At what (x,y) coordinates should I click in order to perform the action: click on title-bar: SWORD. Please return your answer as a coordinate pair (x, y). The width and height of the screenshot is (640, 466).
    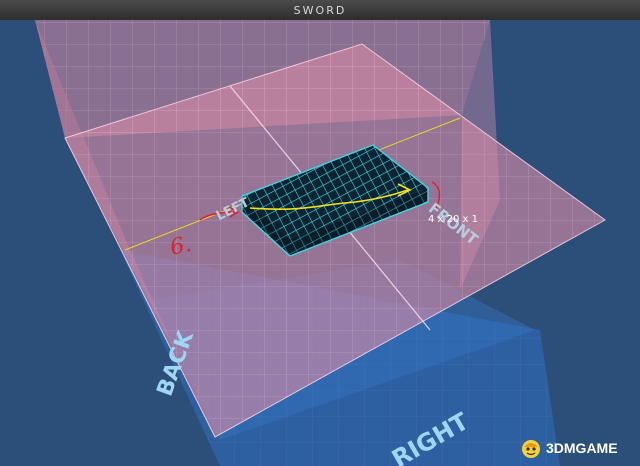
    Looking at the image, I should click on (320, 10).